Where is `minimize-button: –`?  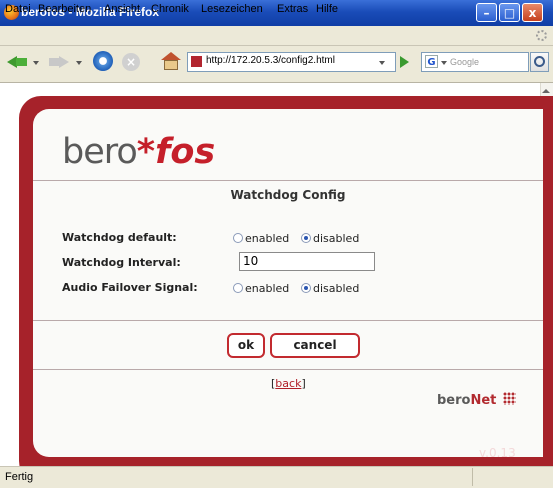 minimize-button: – is located at coordinates (486, 12).